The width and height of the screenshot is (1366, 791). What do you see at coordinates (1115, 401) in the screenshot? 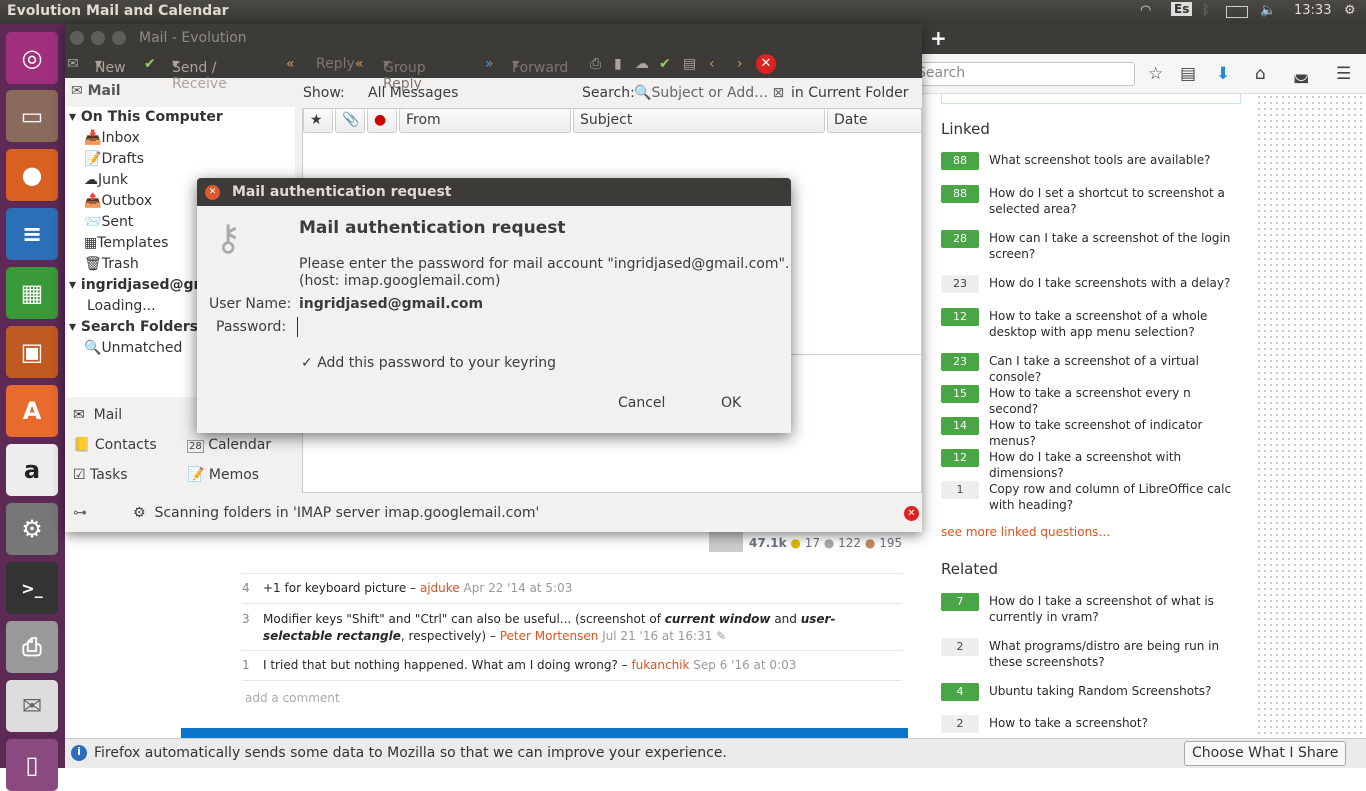
I see `question-link: How to take a screenshot every n second?` at bounding box center [1115, 401].